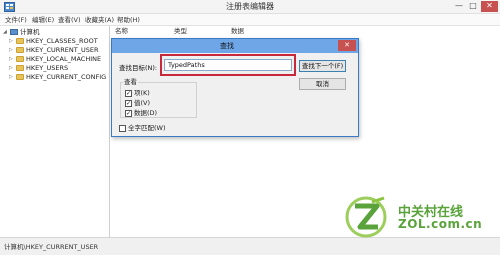  I want to click on menu-view: 查看(V), so click(69, 20).